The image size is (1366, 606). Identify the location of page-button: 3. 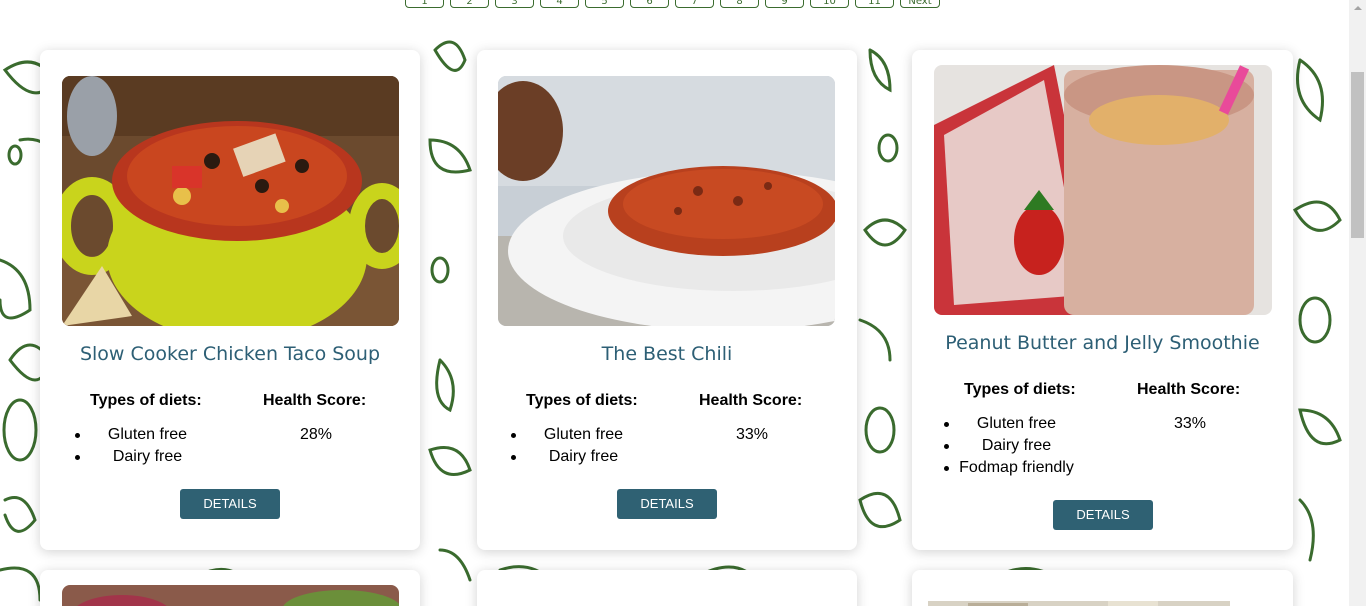
(514, 4).